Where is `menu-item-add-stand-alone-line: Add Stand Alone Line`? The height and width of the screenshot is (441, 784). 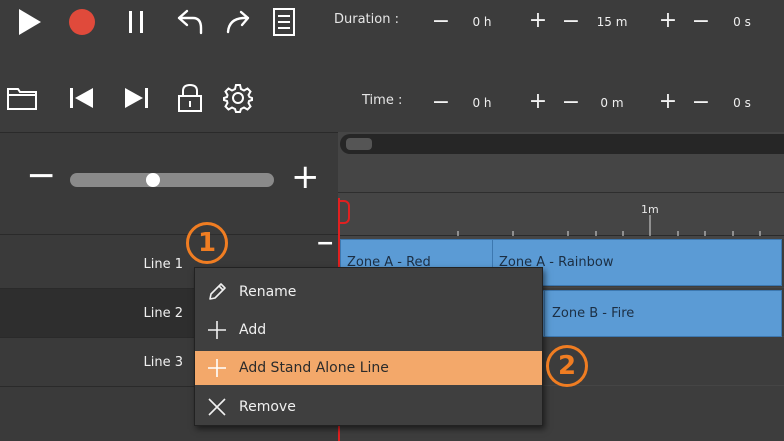 menu-item-add-stand-alone-line: Add Stand Alone Line is located at coordinates (368, 368).